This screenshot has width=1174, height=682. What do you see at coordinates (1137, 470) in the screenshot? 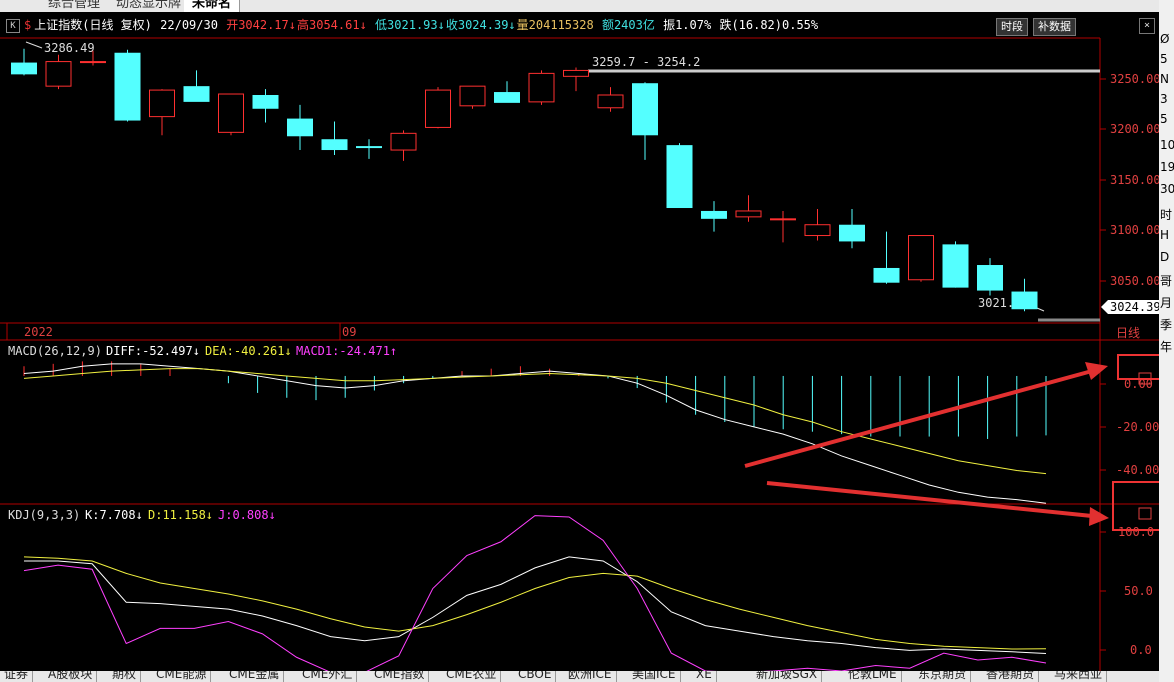
I see `macd-y-tick: -40.00` at bounding box center [1137, 470].